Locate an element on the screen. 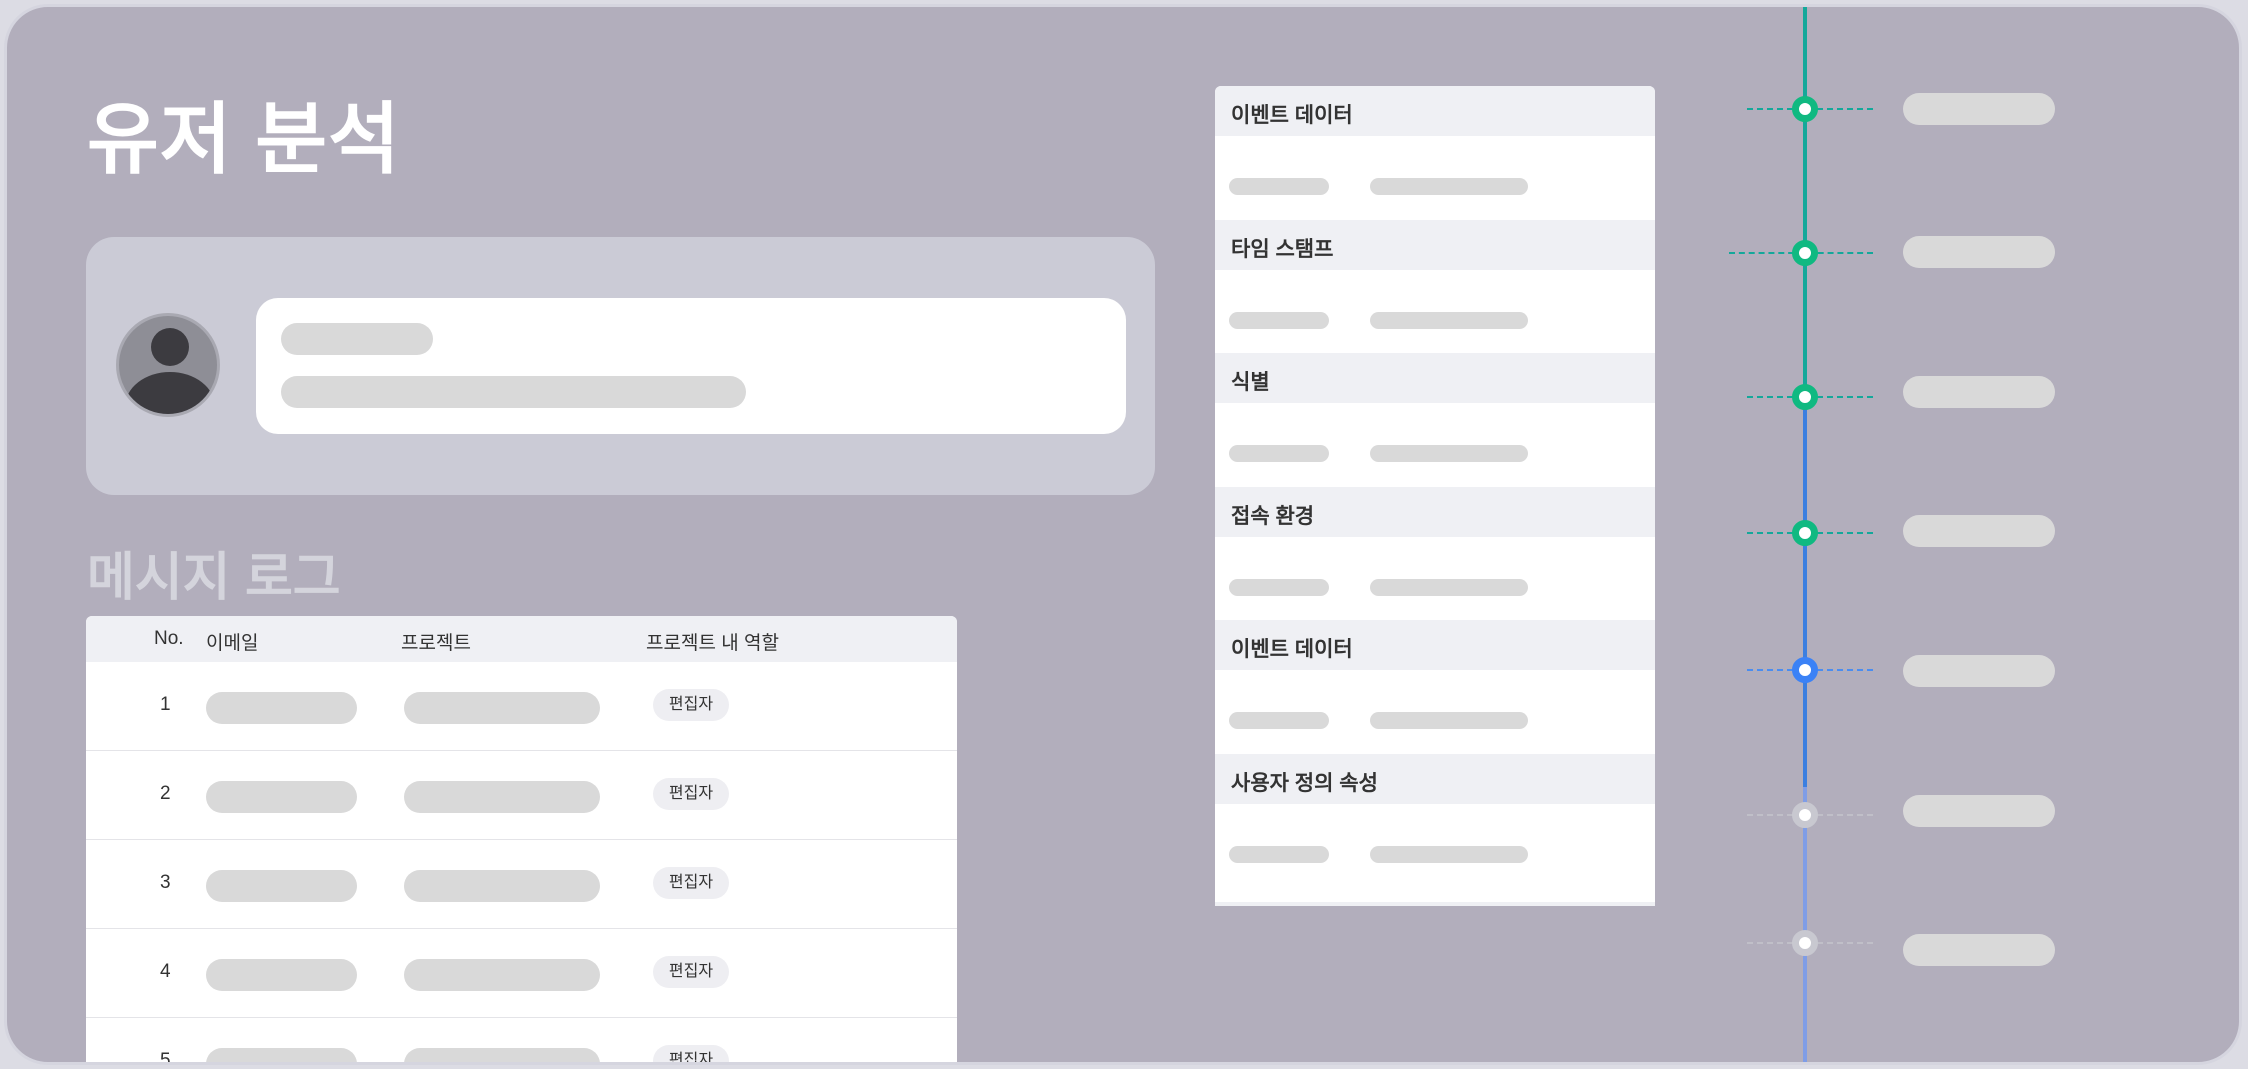 The height and width of the screenshot is (1069, 2248). event-group-custom-properties: 사용자 정의 속성 is located at coordinates (1435, 821).